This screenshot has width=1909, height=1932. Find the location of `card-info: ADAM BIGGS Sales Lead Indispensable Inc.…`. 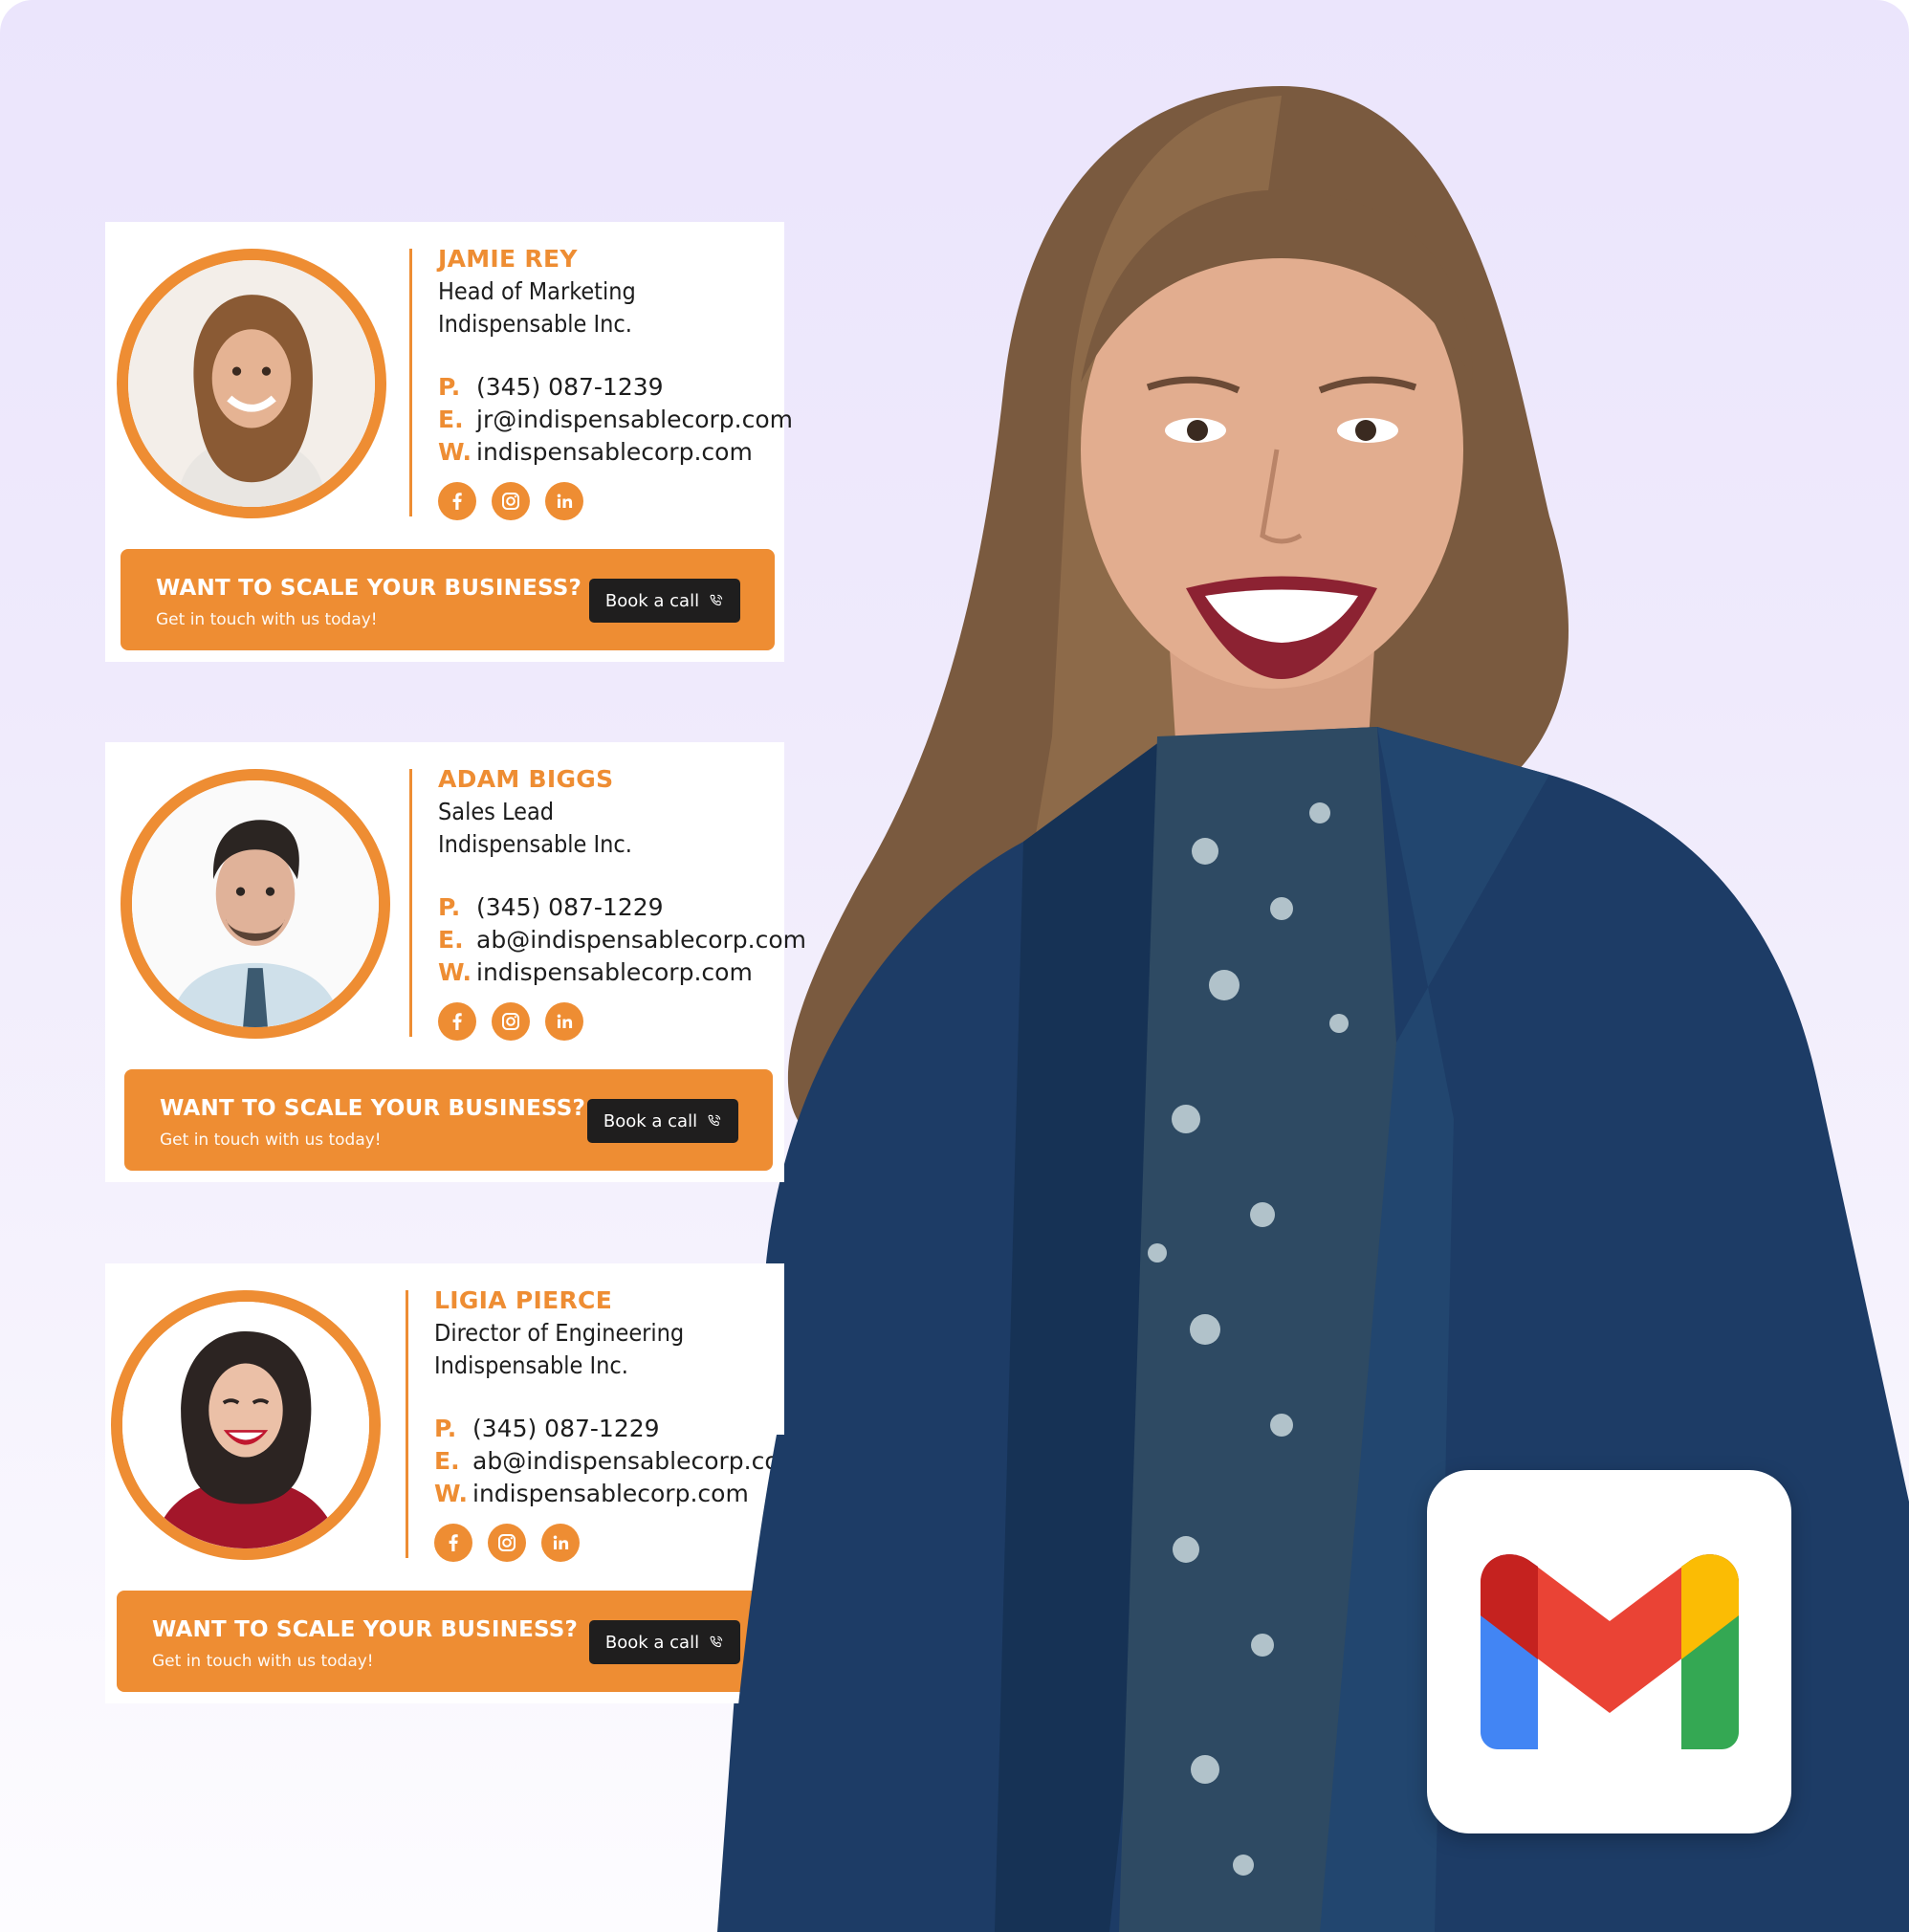

card-info: ADAM BIGGS Sales Lead Indispensable Inc.… is located at coordinates (622, 902).